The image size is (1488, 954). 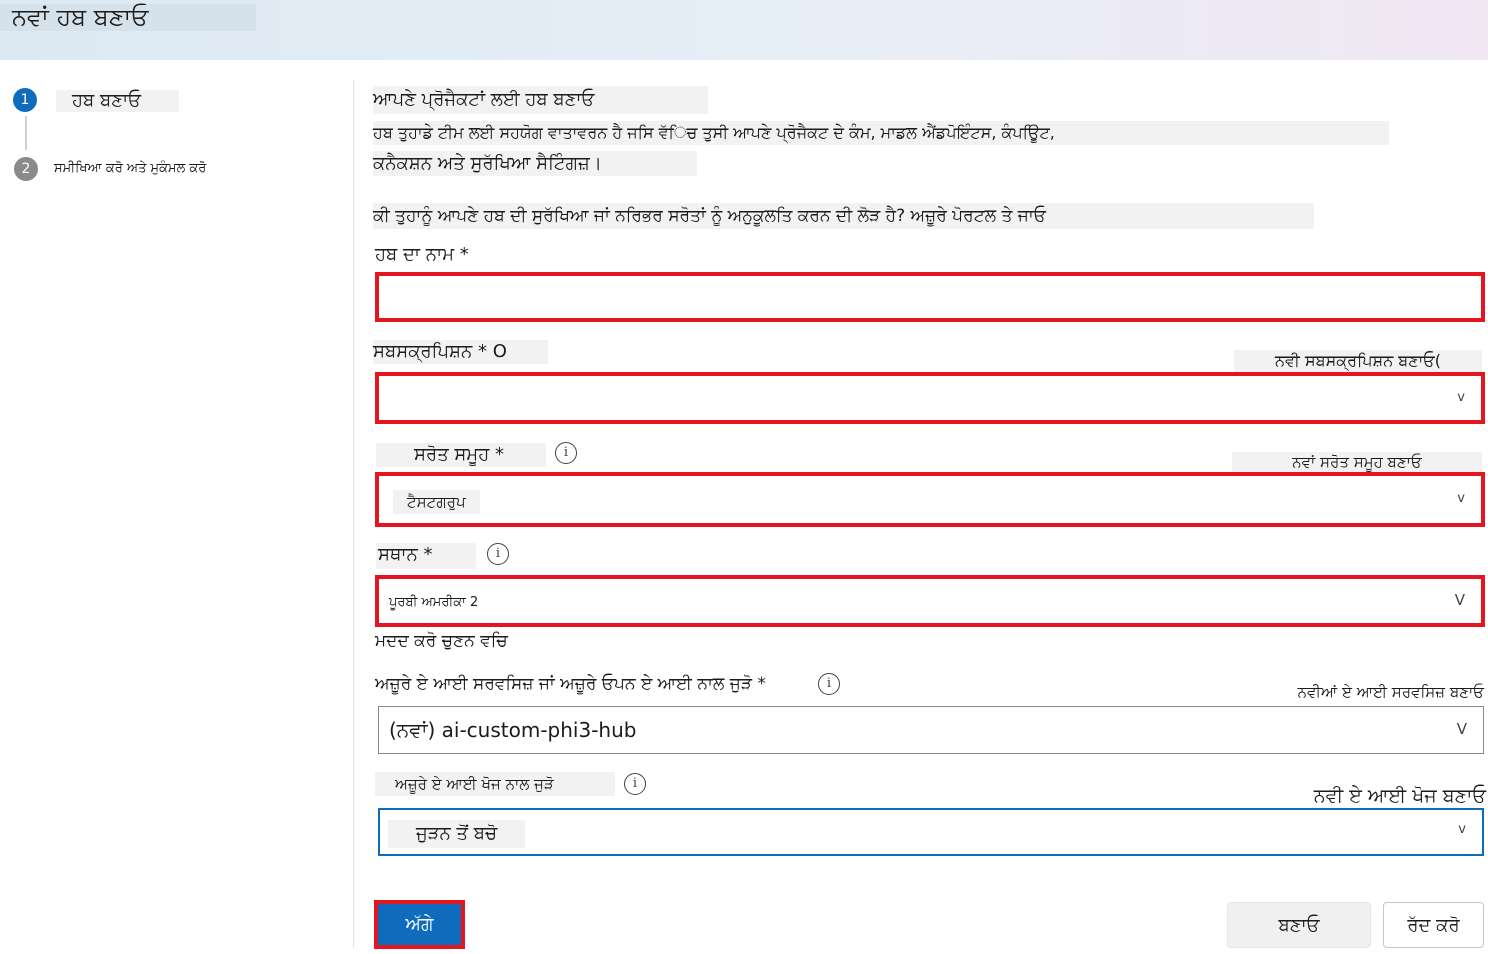 What do you see at coordinates (744, 30) in the screenshot?
I see `dialog-header: ਨਵਾਂ ਹਬ ਬਣਾਓ` at bounding box center [744, 30].